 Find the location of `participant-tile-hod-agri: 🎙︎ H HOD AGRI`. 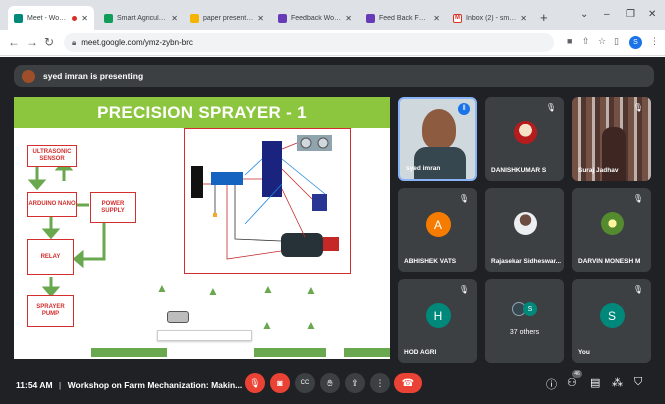

participant-tile-hod-agri: 🎙︎ H HOD AGRI is located at coordinates (437, 321).